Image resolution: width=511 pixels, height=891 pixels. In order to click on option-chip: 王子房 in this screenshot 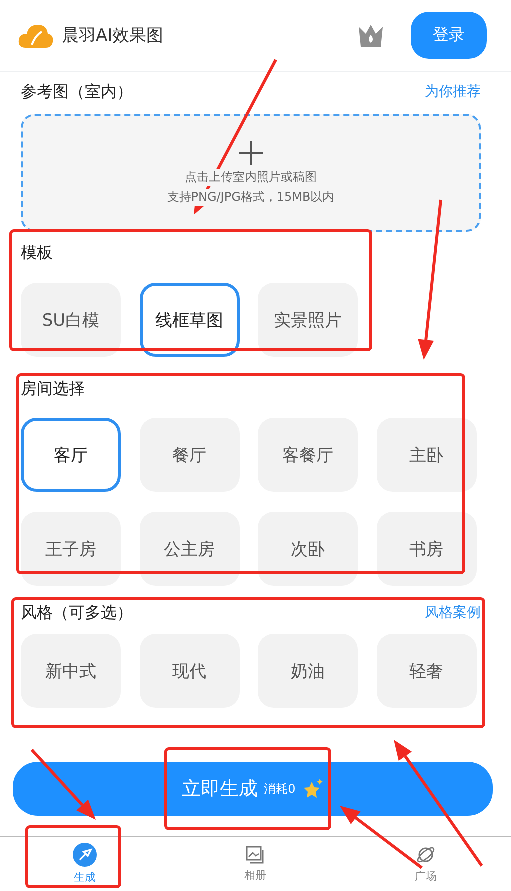, I will do `click(71, 549)`.